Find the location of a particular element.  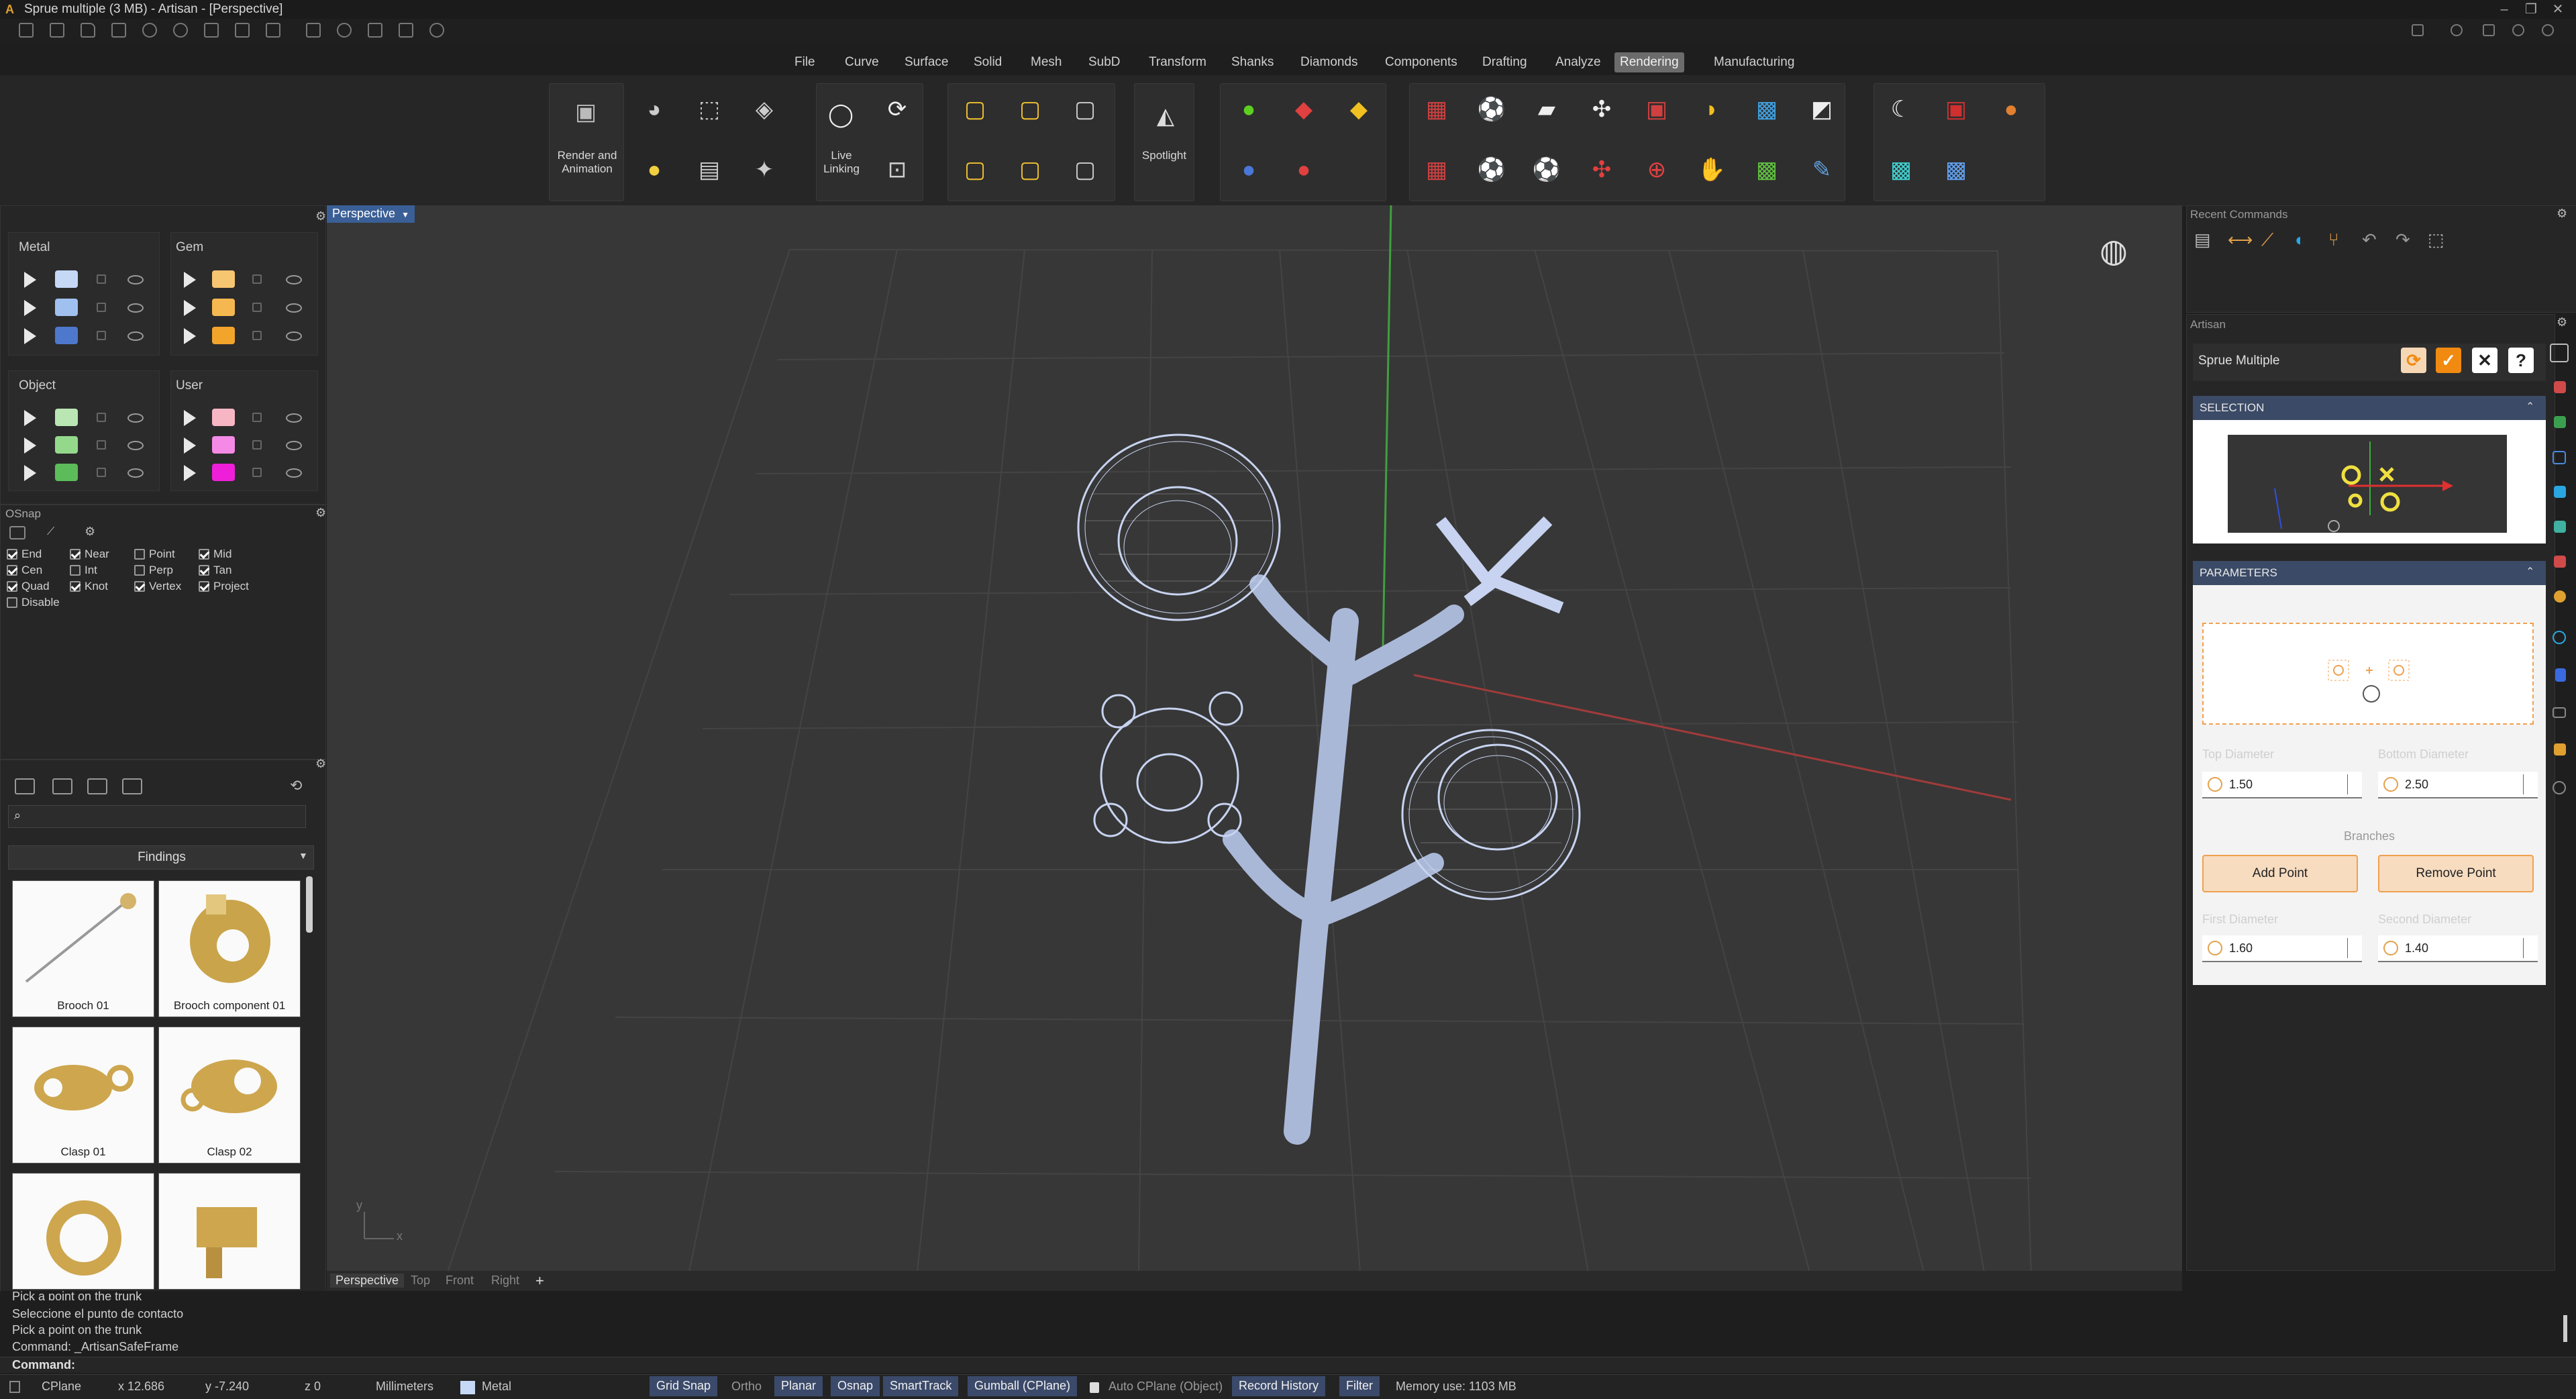

ok-button: ✓ is located at coordinates (2448, 360).